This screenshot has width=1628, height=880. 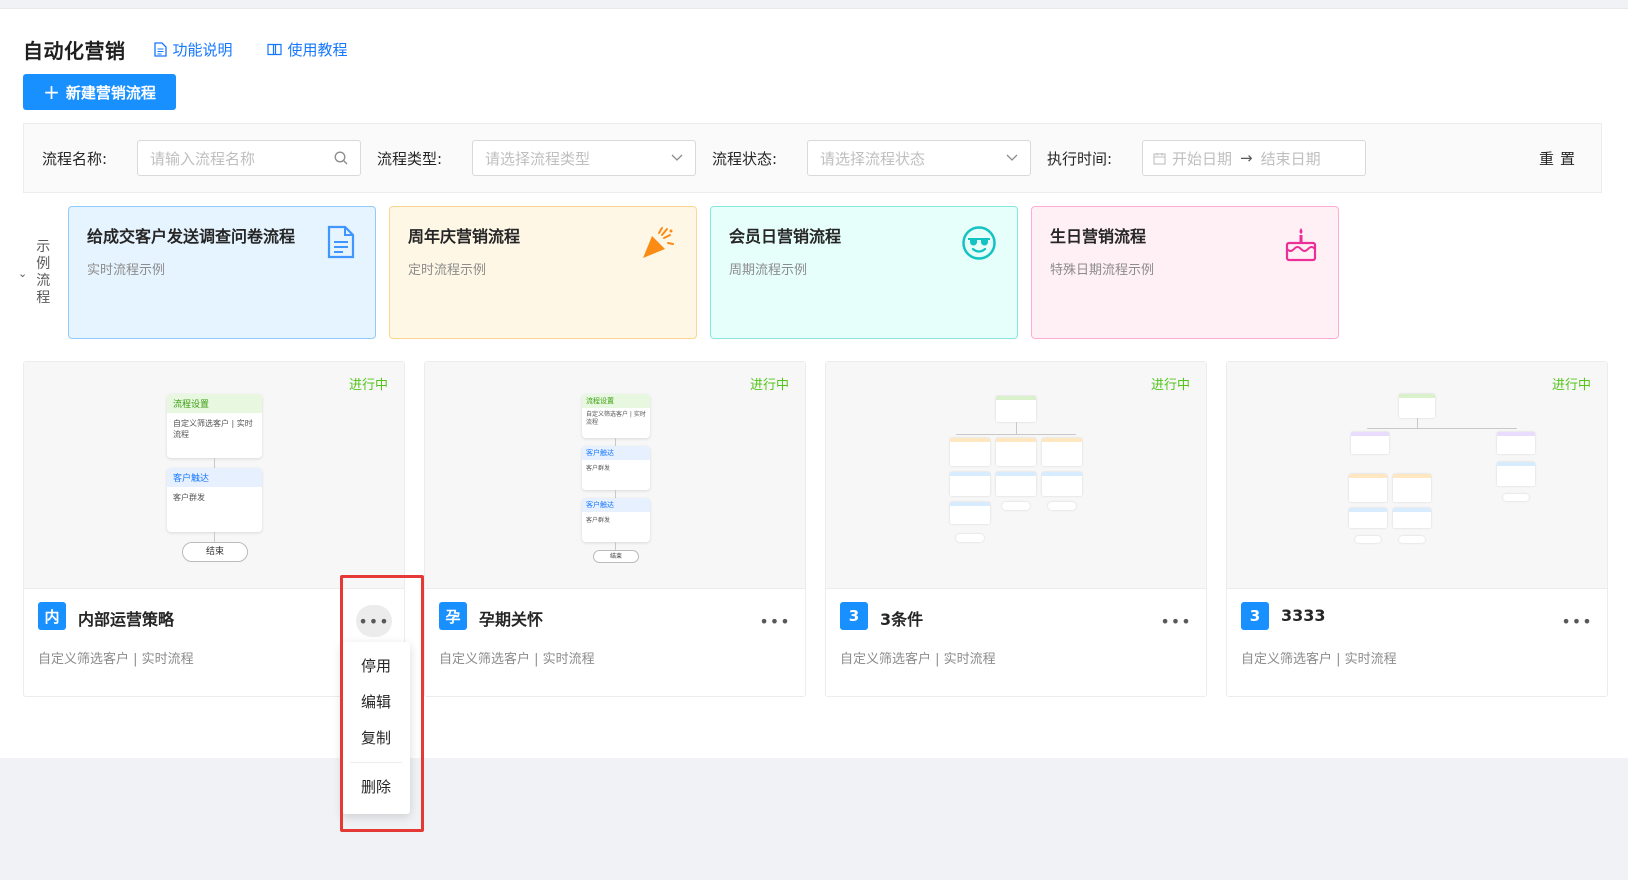 I want to click on flow-card: 进行中 3 3条件 自定义筛选客户 | 实时流程 •••, so click(x=1016, y=529).